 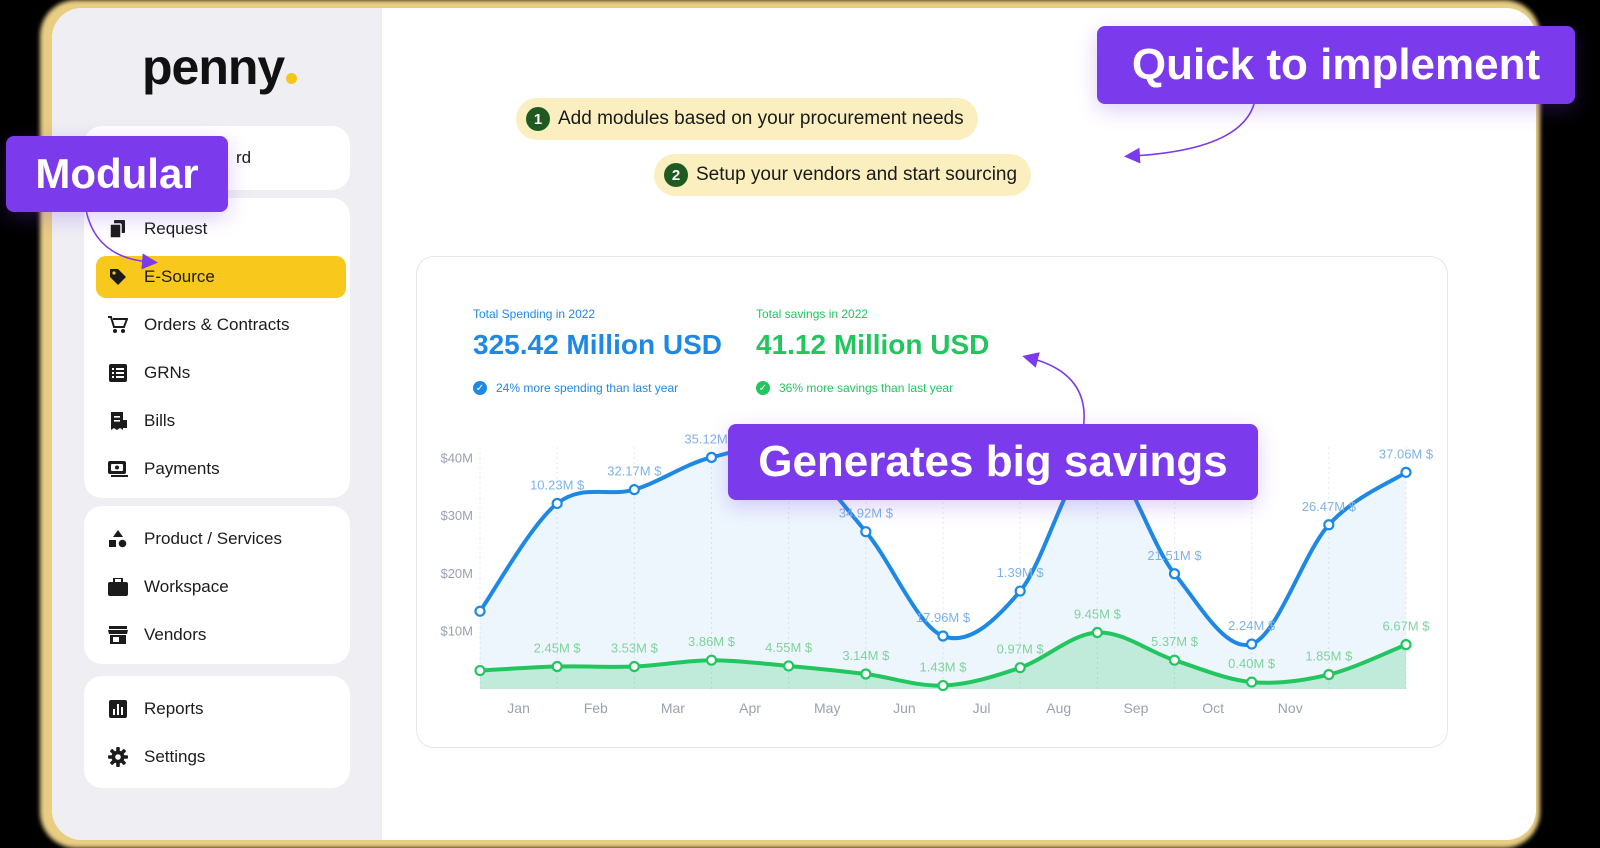 I want to click on list-icon, so click(x=118, y=373).